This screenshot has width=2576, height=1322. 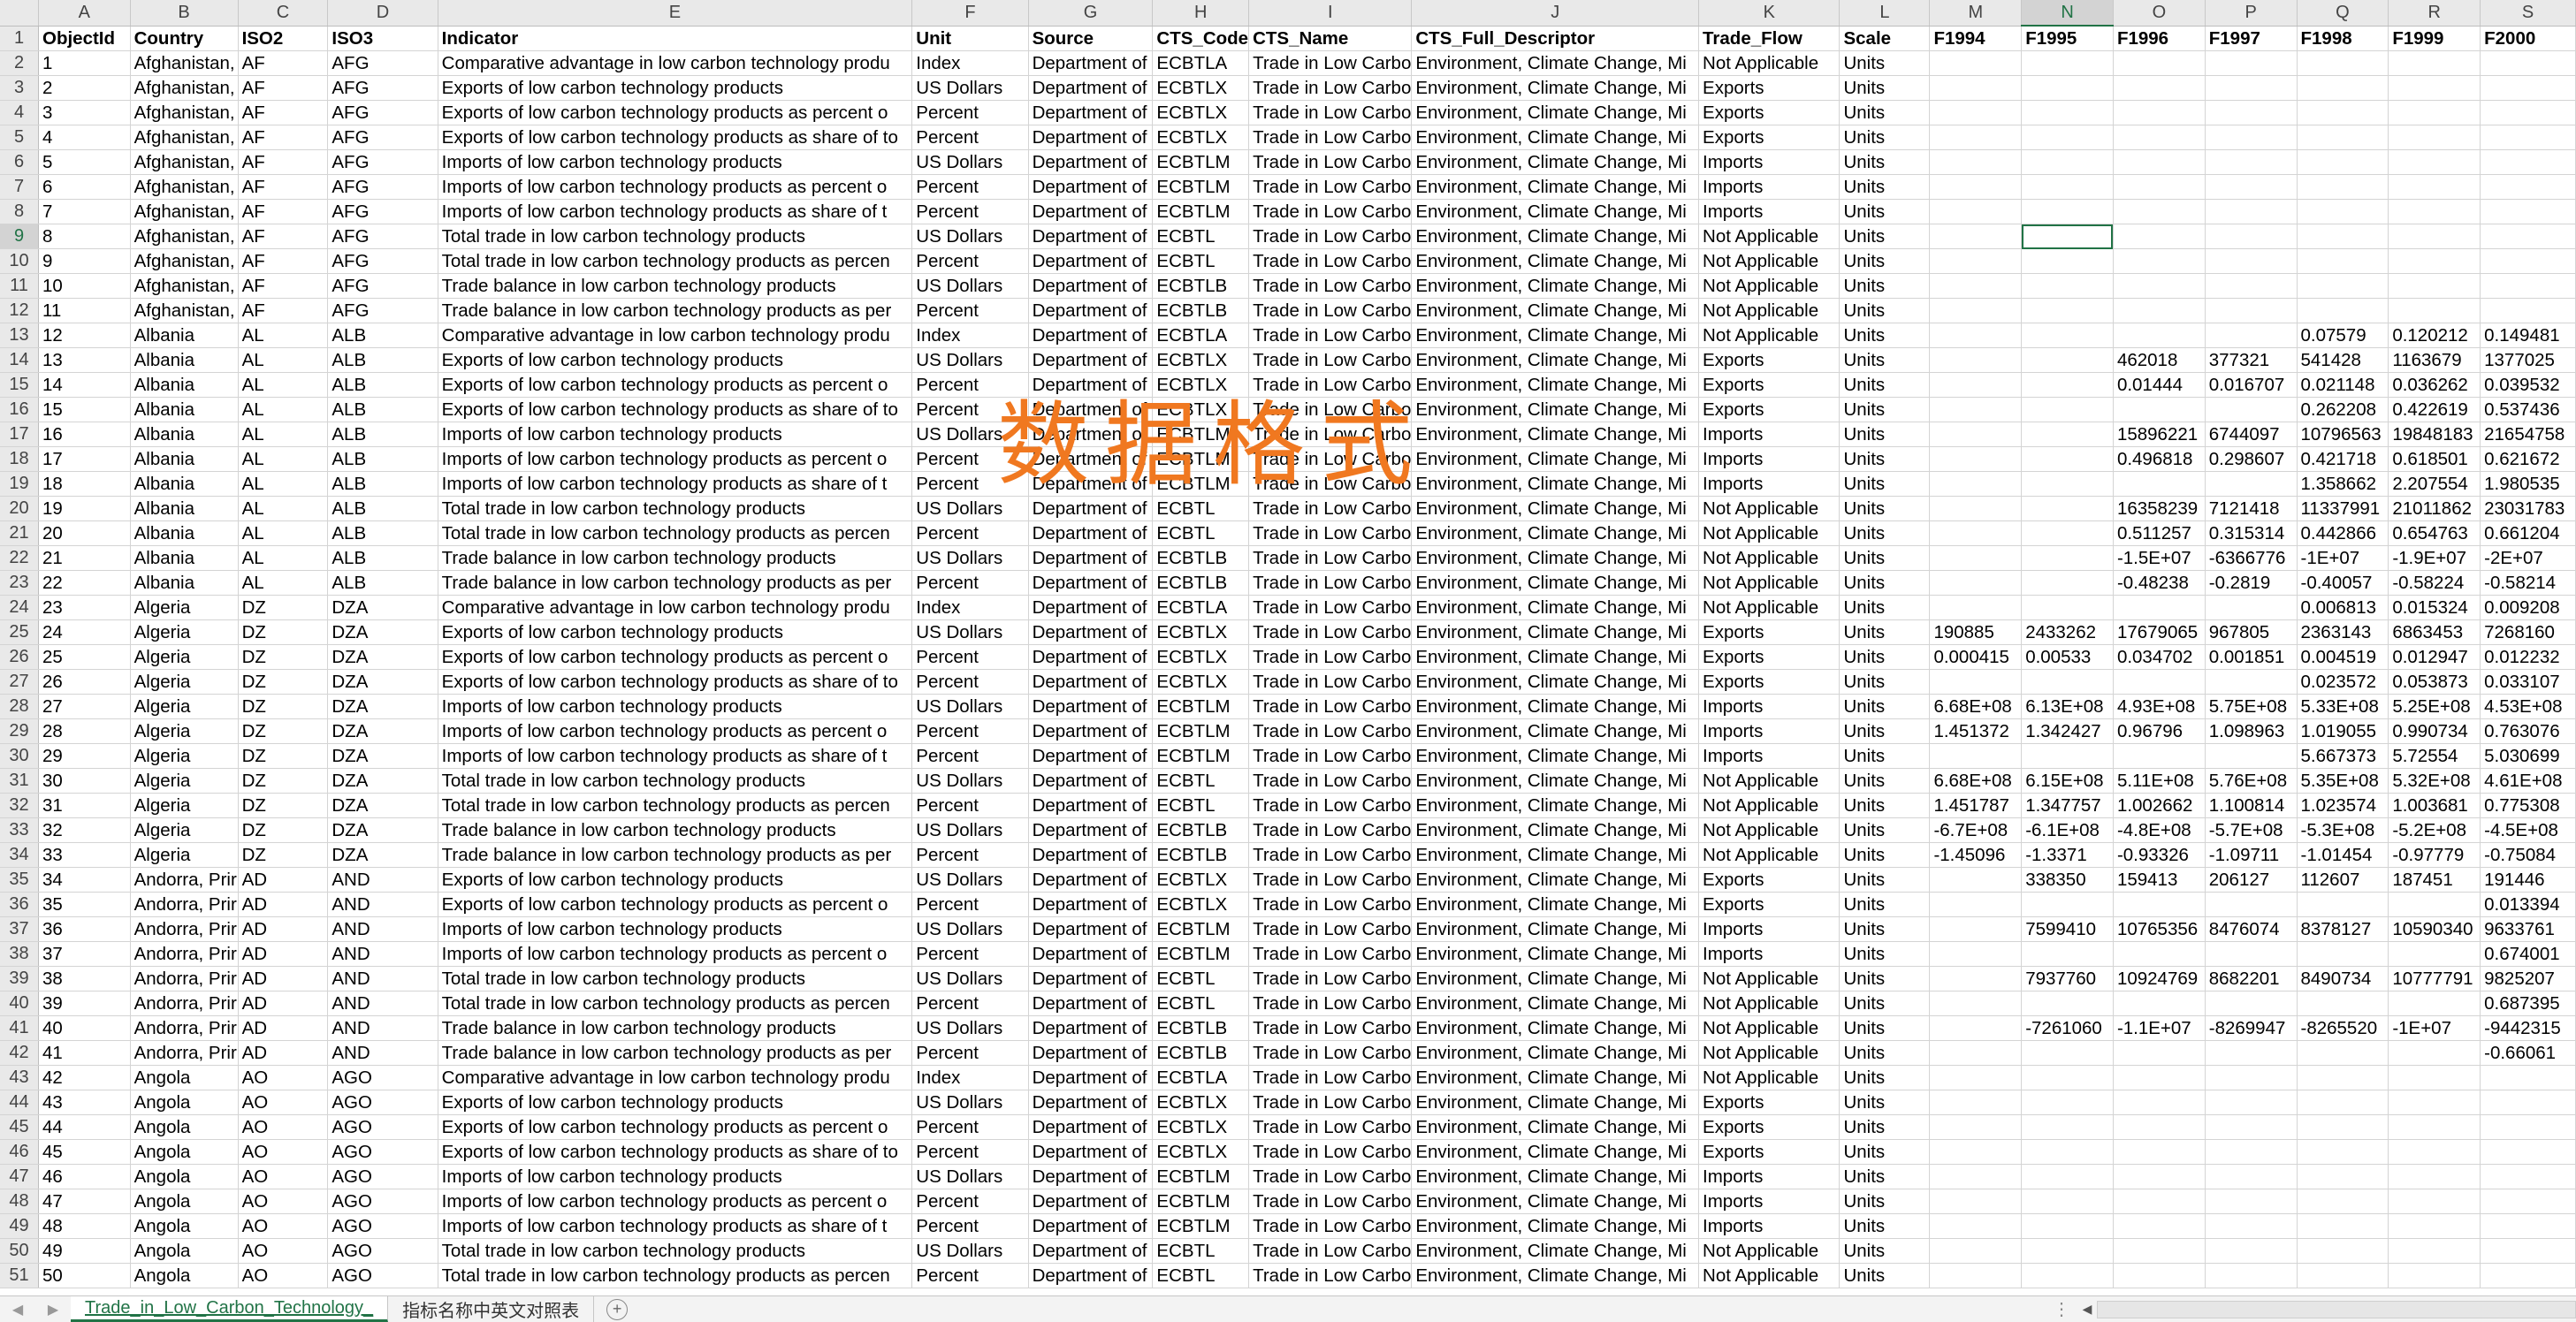 What do you see at coordinates (19, 682) in the screenshot?
I see `row-header: 27` at bounding box center [19, 682].